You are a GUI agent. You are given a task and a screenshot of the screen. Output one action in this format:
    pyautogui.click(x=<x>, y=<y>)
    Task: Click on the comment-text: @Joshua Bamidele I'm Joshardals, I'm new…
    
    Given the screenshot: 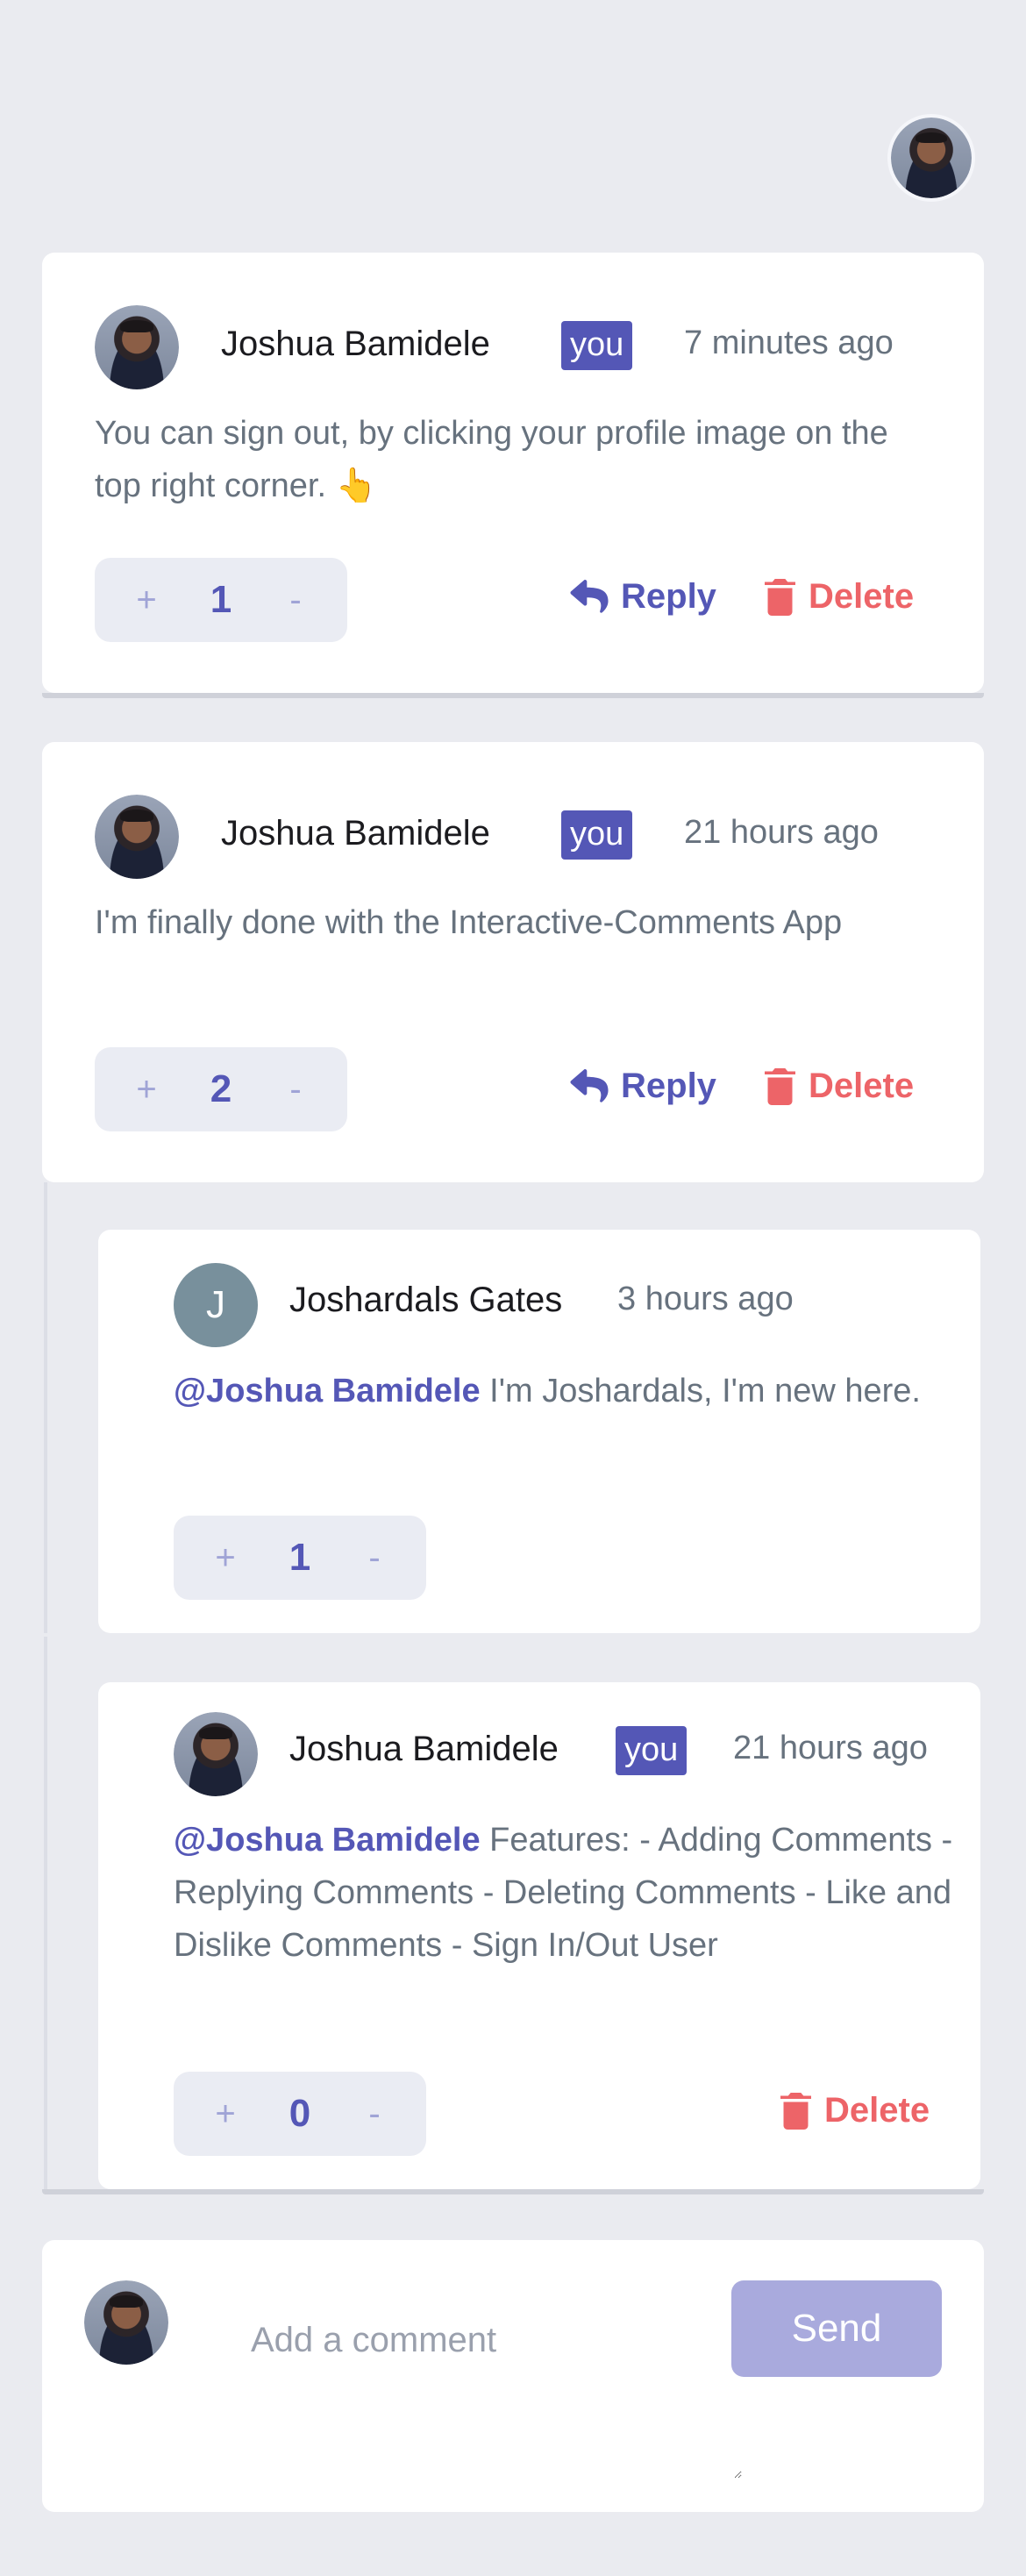 What is the action you would take?
    pyautogui.click(x=559, y=1391)
    